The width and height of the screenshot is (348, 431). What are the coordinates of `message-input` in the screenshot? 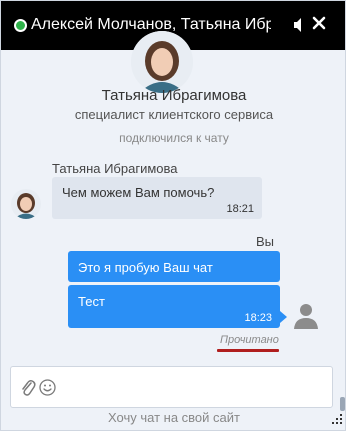 It's located at (193, 388).